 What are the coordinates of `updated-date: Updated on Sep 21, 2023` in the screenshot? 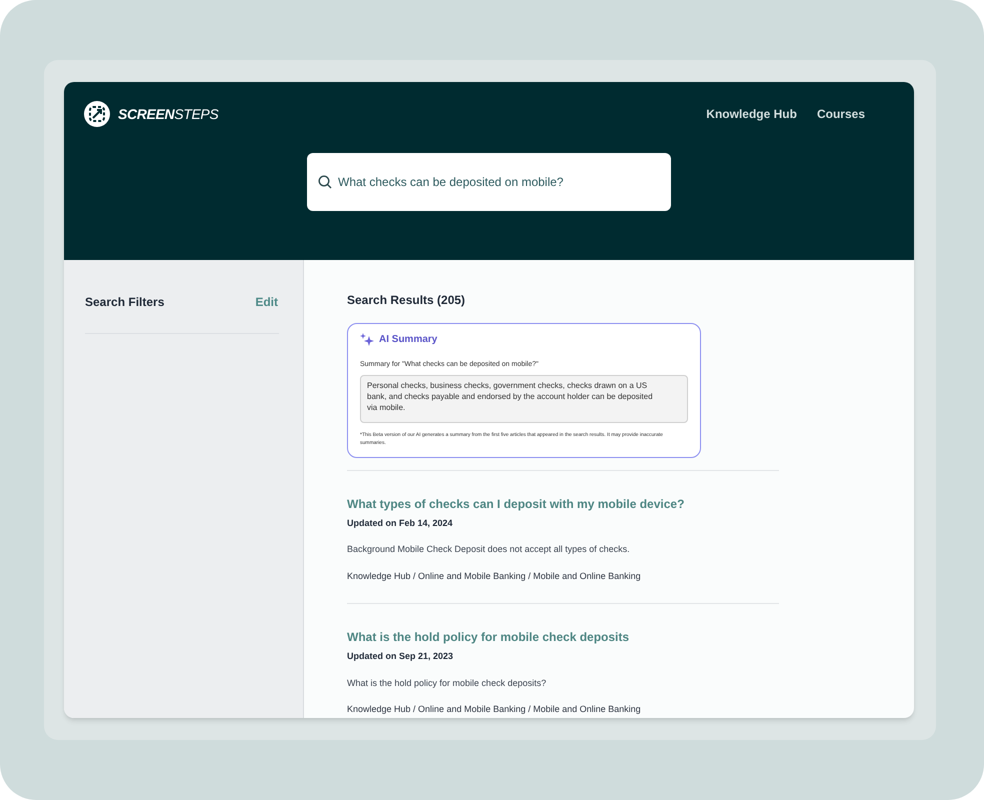 It's located at (400, 656).